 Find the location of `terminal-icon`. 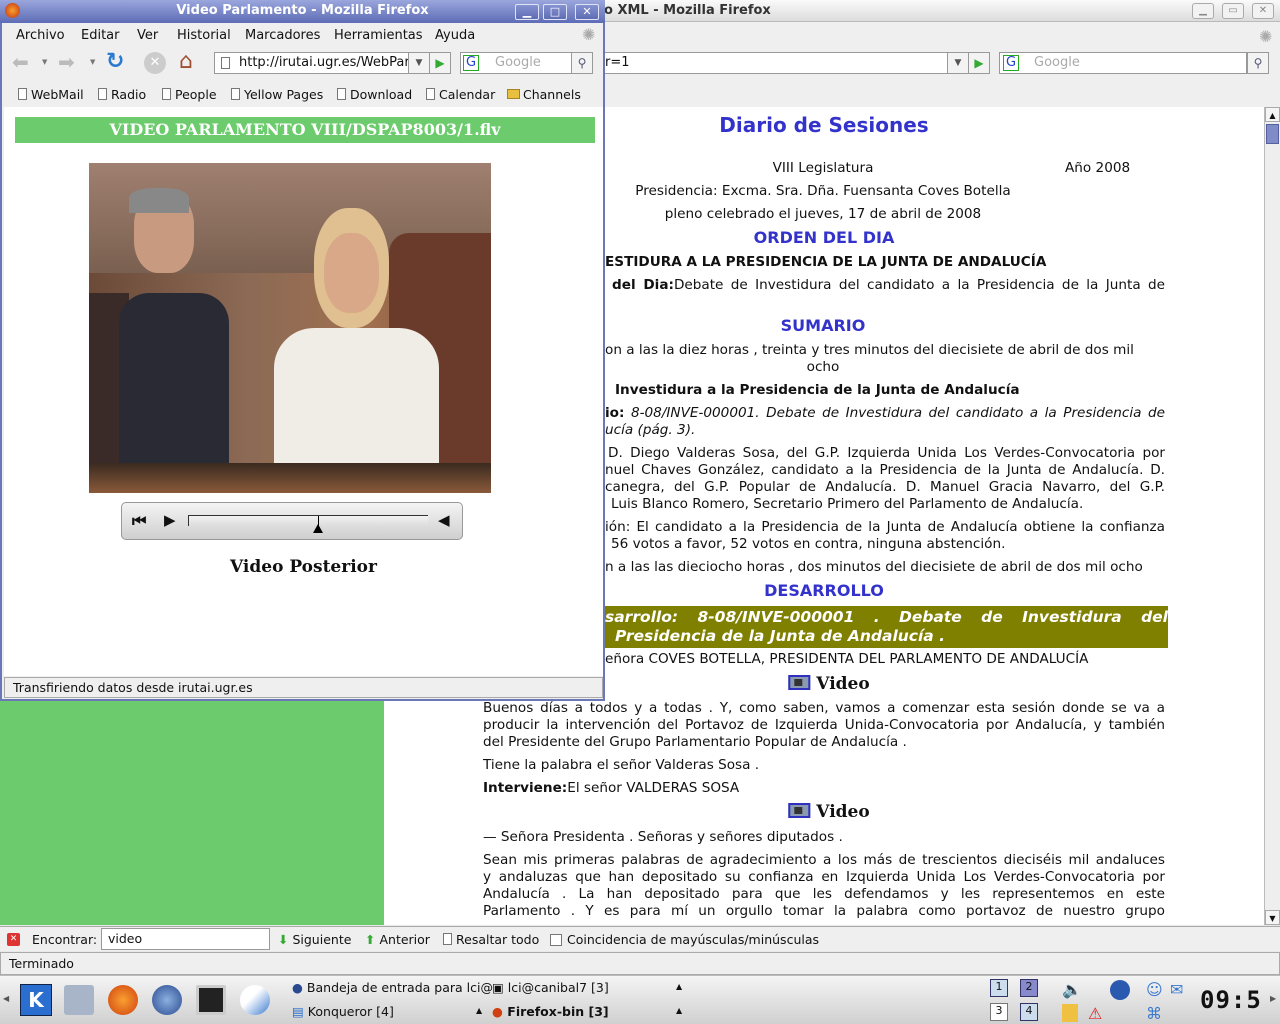

terminal-icon is located at coordinates (211, 1000).